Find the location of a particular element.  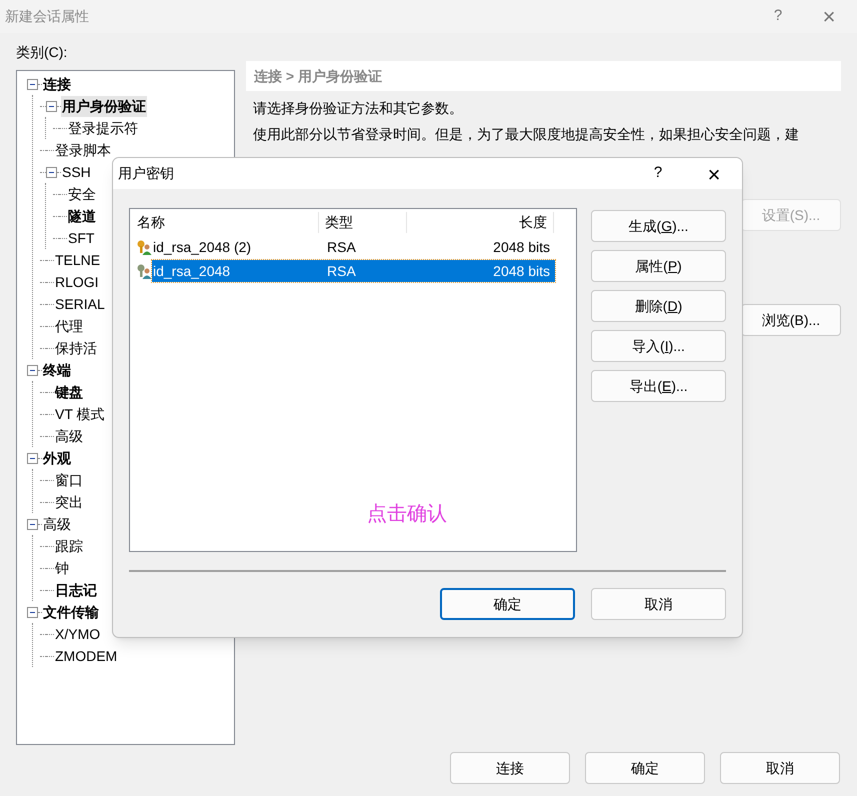

key-row: id_rsa_2048 (2) RSA 2048 bits is located at coordinates (353, 247).